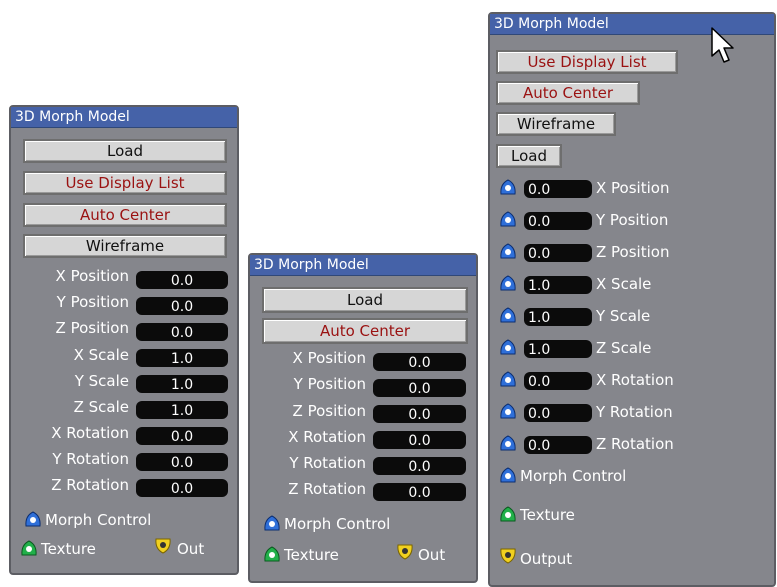  What do you see at coordinates (722, 45) in the screenshot?
I see `mouse-cursor-icon` at bounding box center [722, 45].